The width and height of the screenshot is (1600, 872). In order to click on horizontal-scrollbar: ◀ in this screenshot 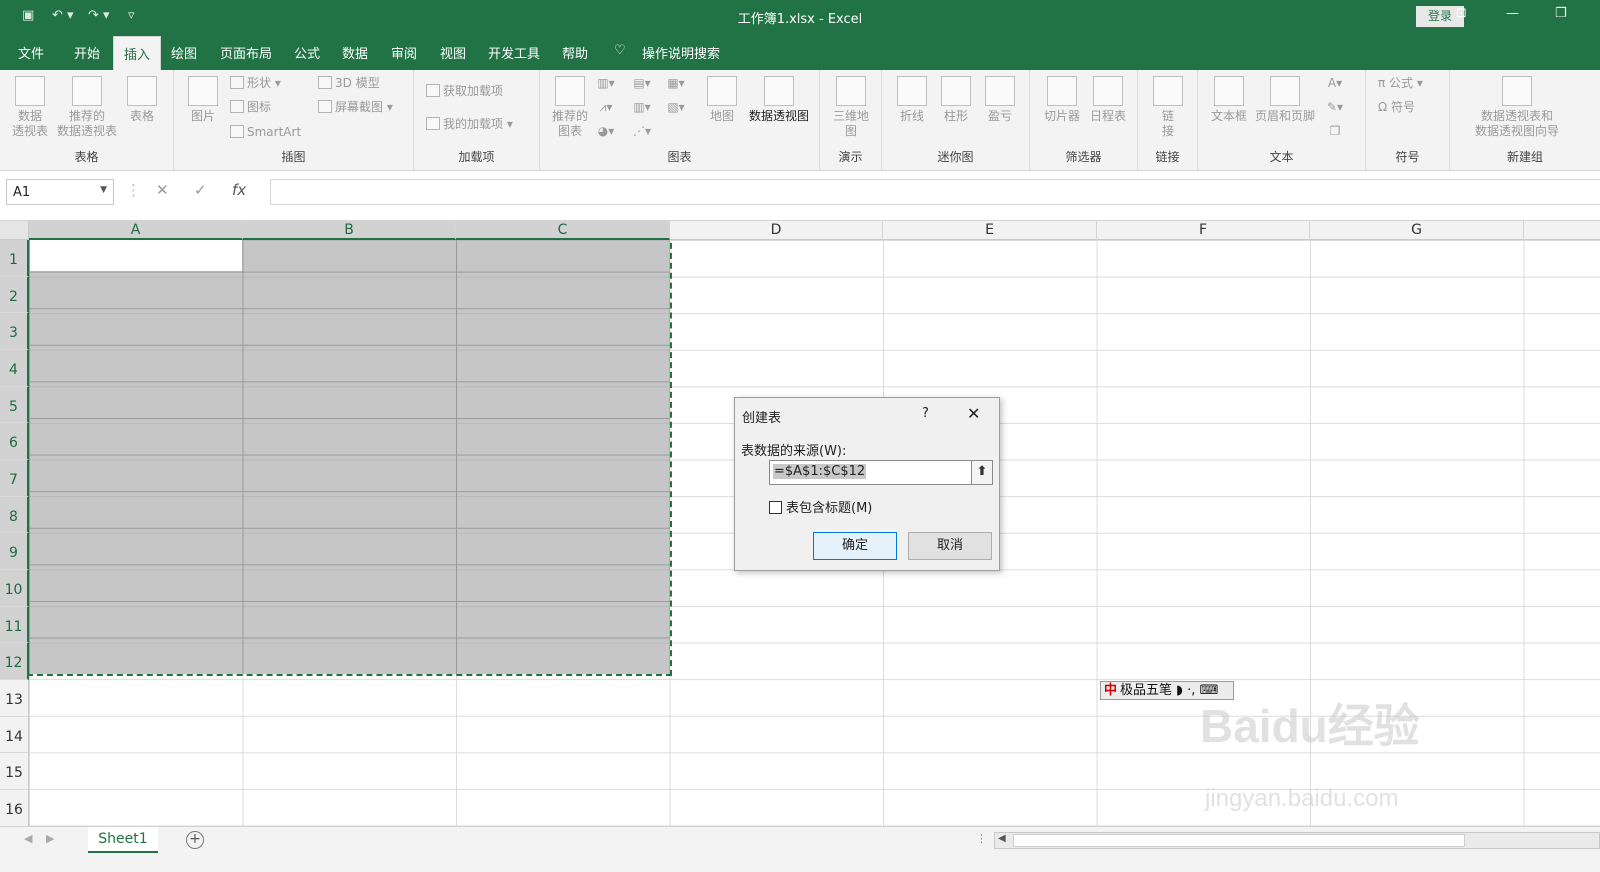, I will do `click(1297, 840)`.